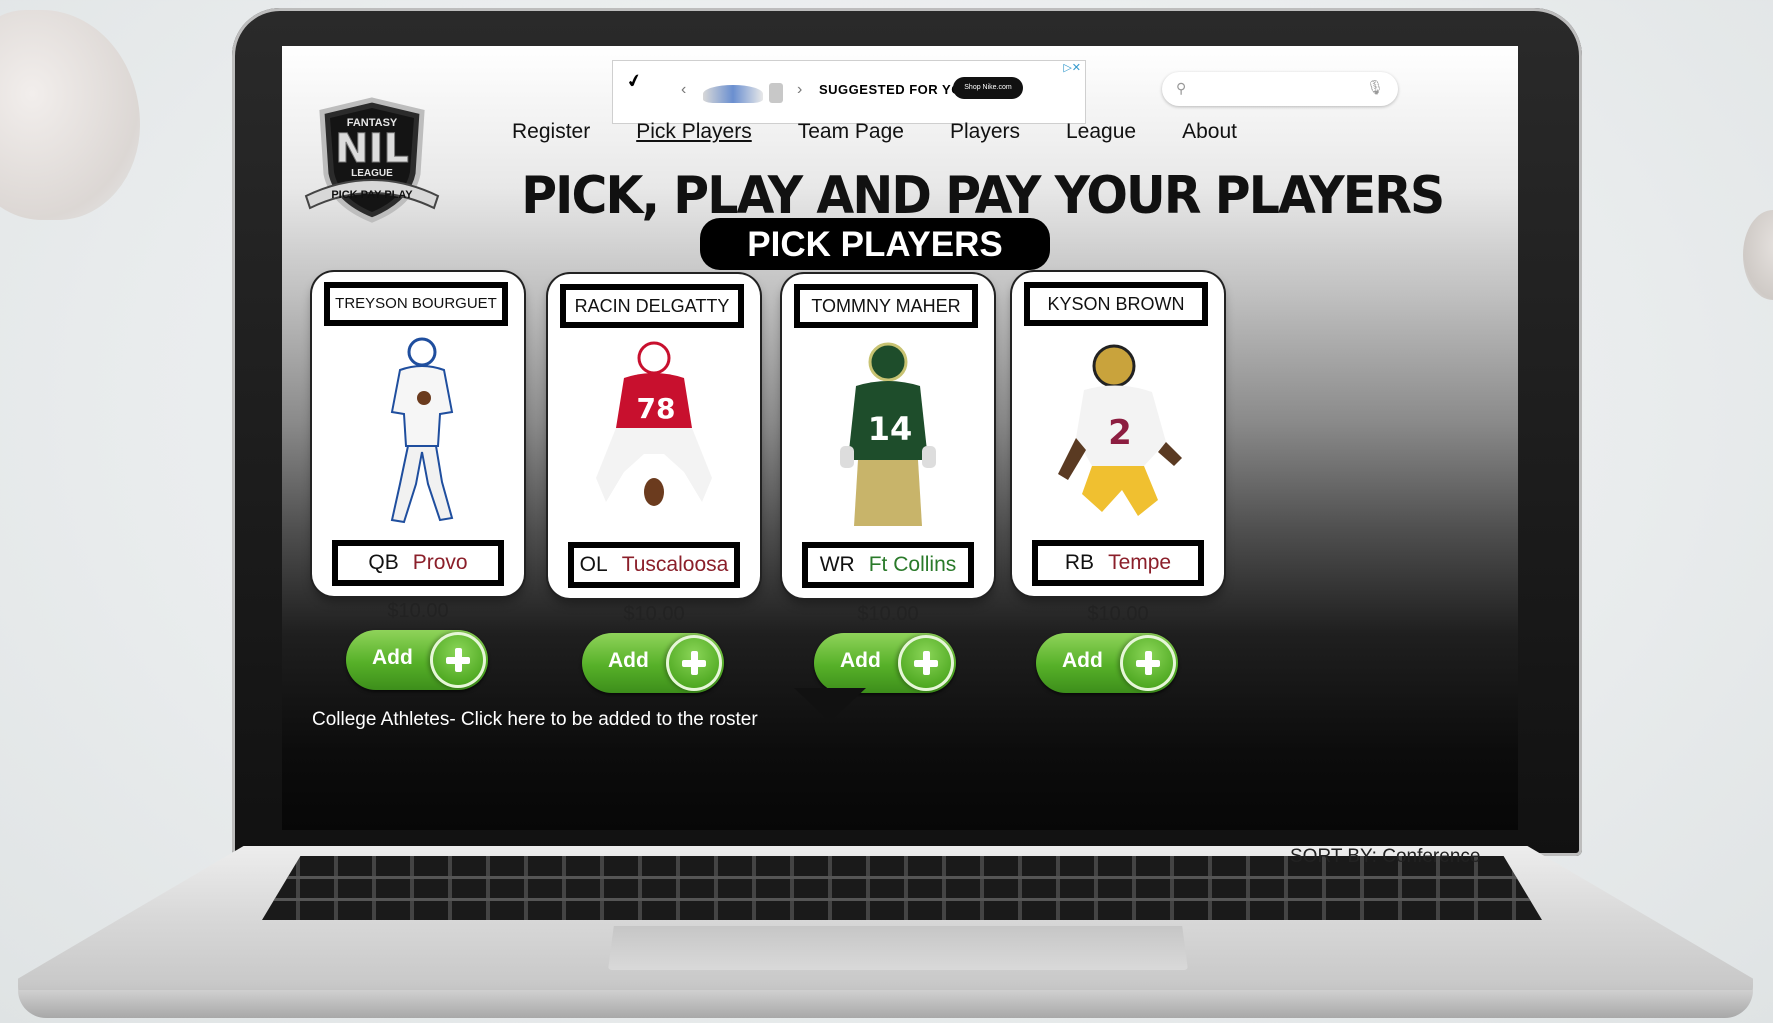  I want to click on jersey-number: 2, so click(1120, 433).